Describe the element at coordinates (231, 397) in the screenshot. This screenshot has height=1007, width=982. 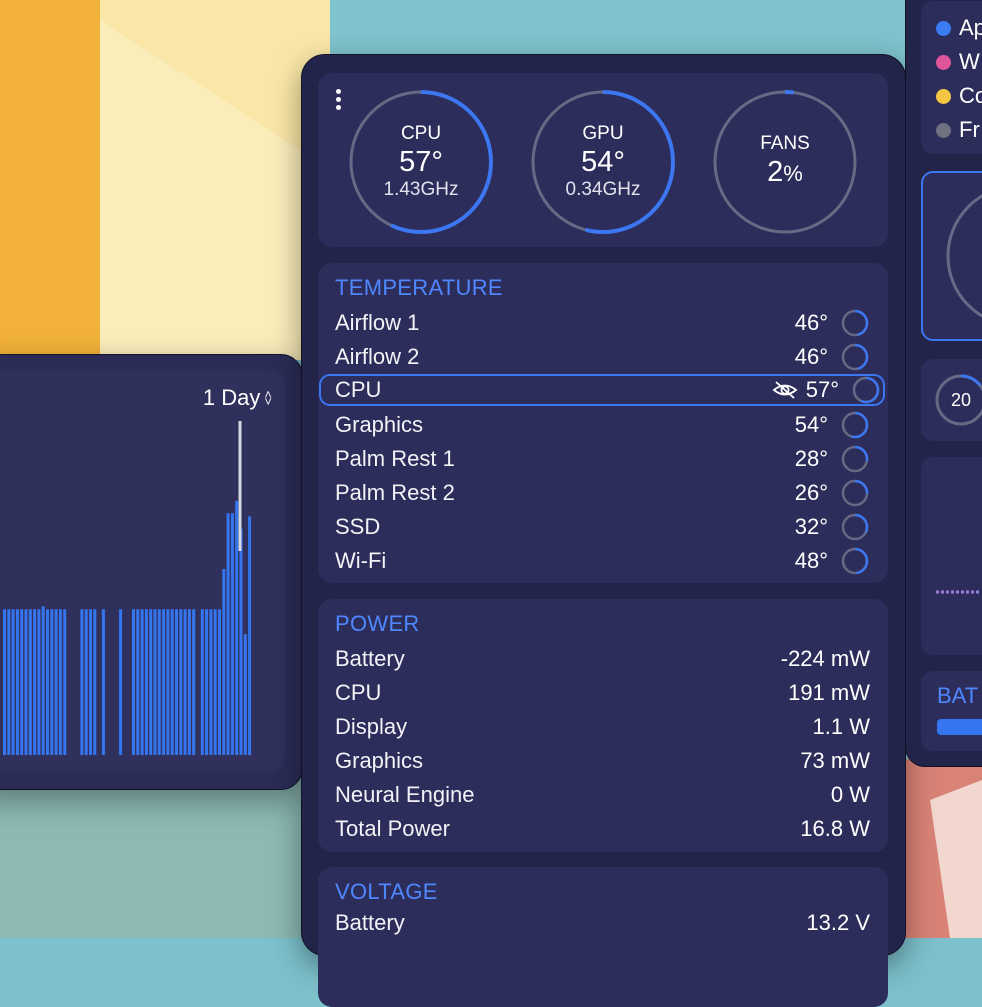
I see `time-range-label: 1 Day` at that location.